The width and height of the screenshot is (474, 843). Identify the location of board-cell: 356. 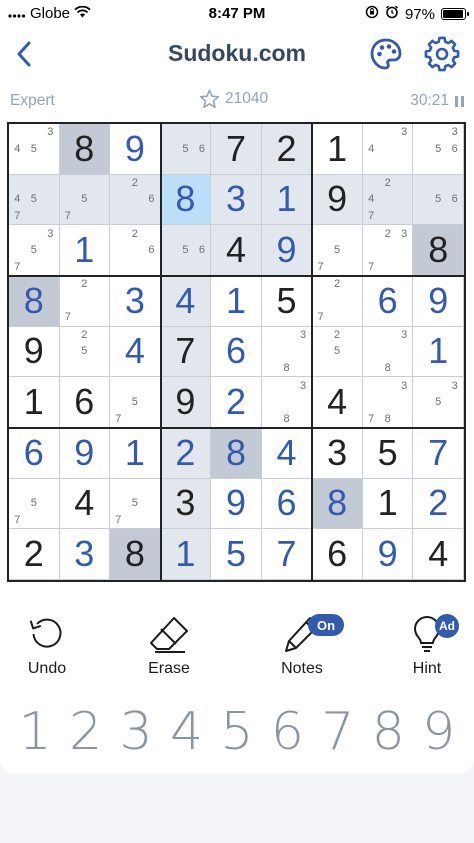
(438, 149).